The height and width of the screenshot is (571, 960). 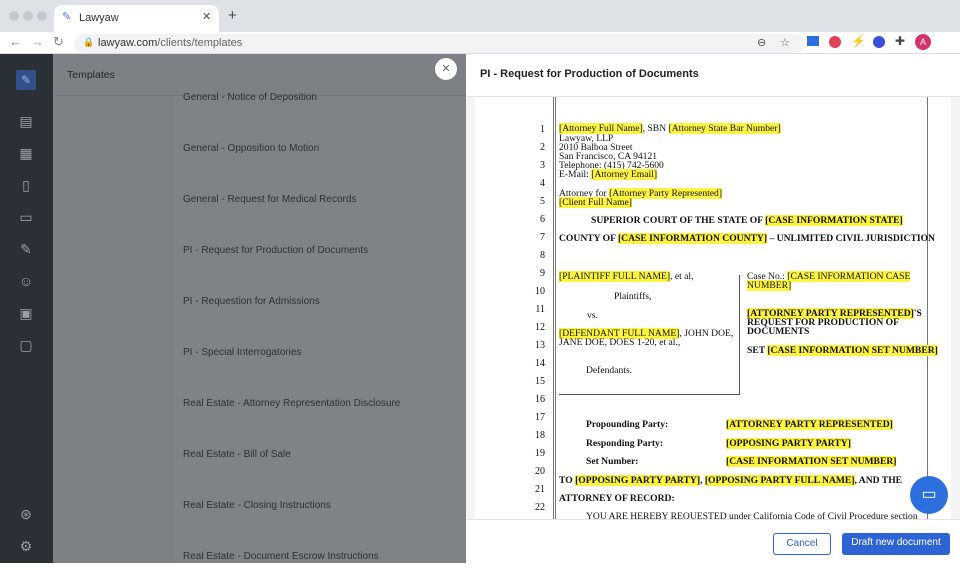 What do you see at coordinates (724, 128) in the screenshot?
I see `merge-field: [Attorney State Bar Number]` at bounding box center [724, 128].